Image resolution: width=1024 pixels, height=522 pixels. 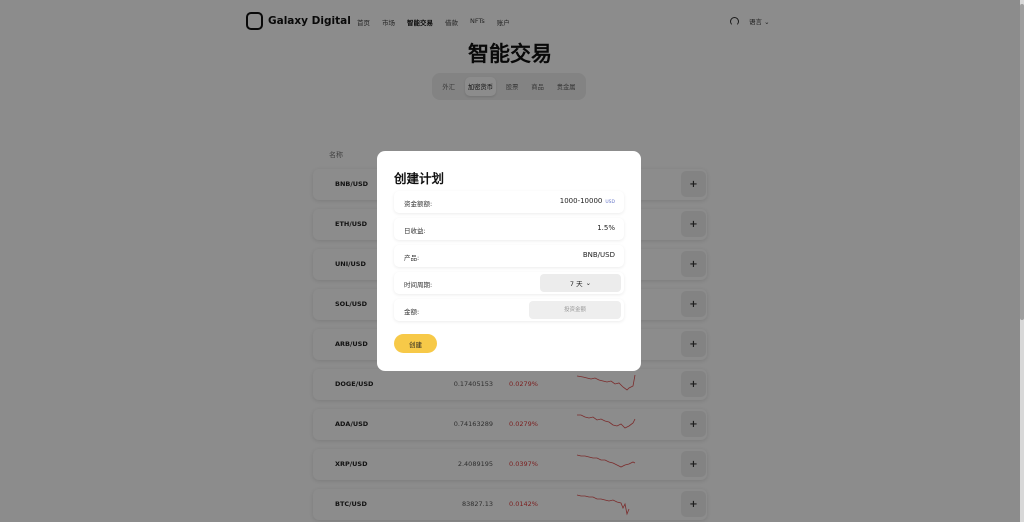 What do you see at coordinates (509, 202) in the screenshot?
I see `fund-limit-row: 资金额额: 1000-10000 USD` at bounding box center [509, 202].